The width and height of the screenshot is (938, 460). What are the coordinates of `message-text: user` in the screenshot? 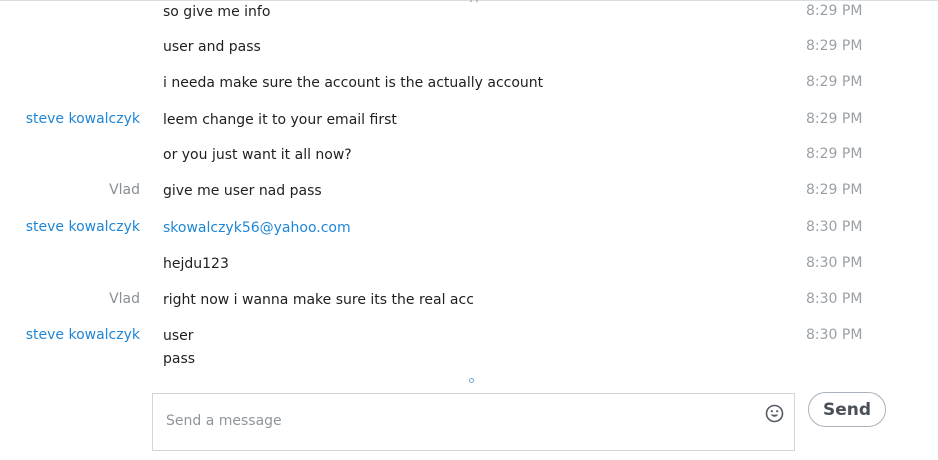 It's located at (178, 336).